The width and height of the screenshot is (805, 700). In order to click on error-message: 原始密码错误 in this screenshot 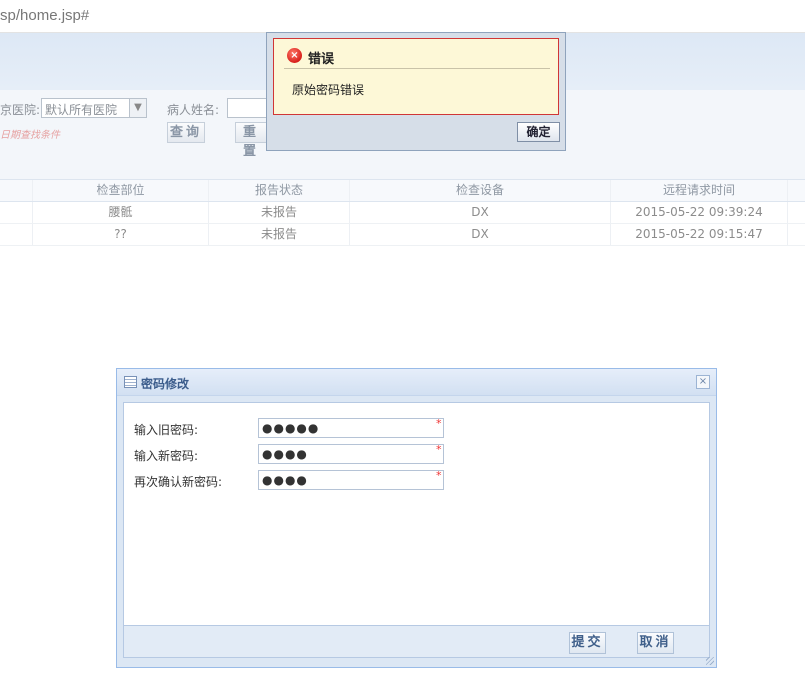, I will do `click(328, 90)`.